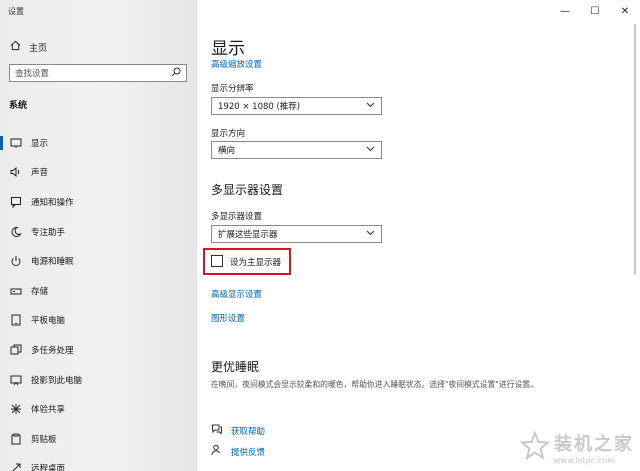 This screenshot has height=471, width=640. I want to click on sidebar-item-multitasking: 多任务处理, so click(98, 350).